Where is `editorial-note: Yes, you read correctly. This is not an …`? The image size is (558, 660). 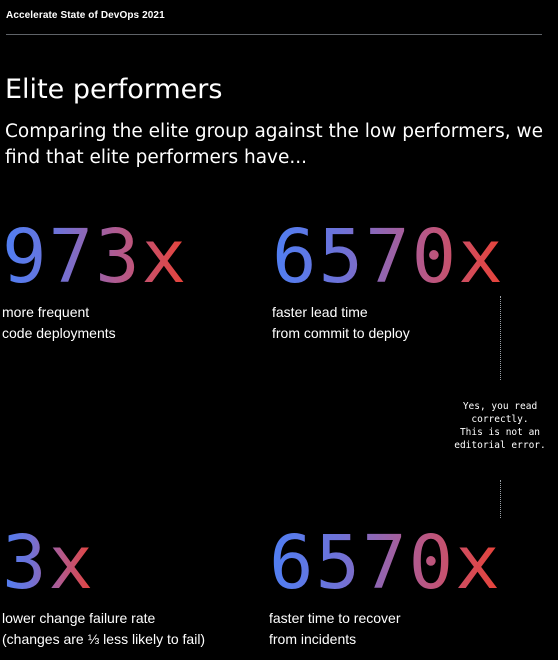
editorial-note: Yes, you read correctly. This is not an … is located at coordinates (499, 426).